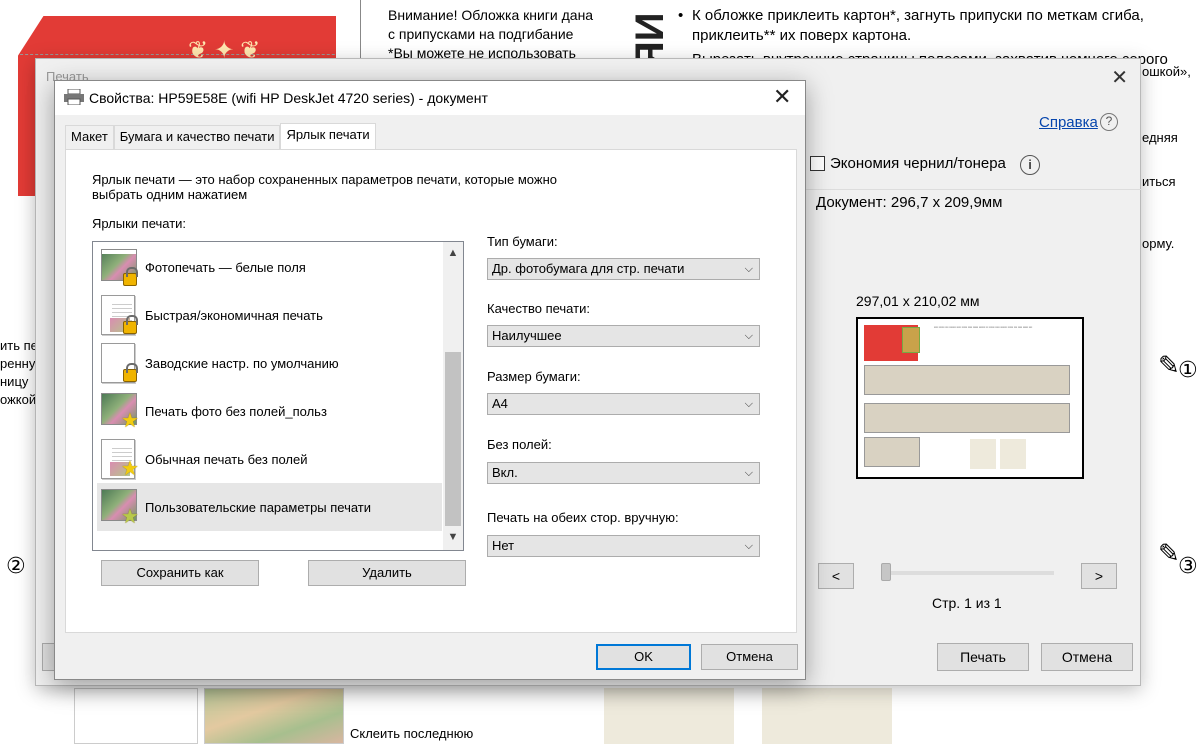  I want to click on print-cancel-button: Отмена, so click(1087, 657).